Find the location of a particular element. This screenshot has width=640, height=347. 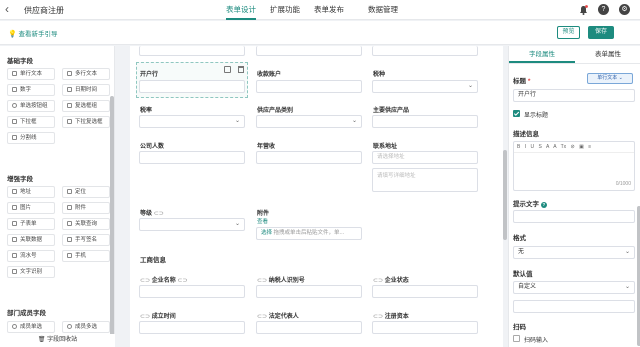

top-header: ‹ 供应商注册 表单设计 扩展功能 表单发布 数据管理 ? ⚙ is located at coordinates (320, 10).